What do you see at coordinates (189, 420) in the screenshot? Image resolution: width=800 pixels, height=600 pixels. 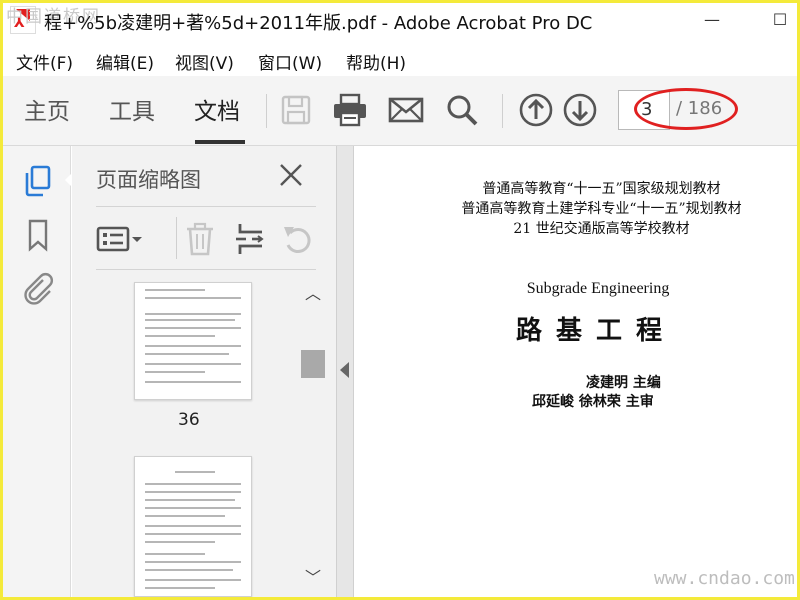 I see `thumbnail-page-label: 36` at bounding box center [189, 420].